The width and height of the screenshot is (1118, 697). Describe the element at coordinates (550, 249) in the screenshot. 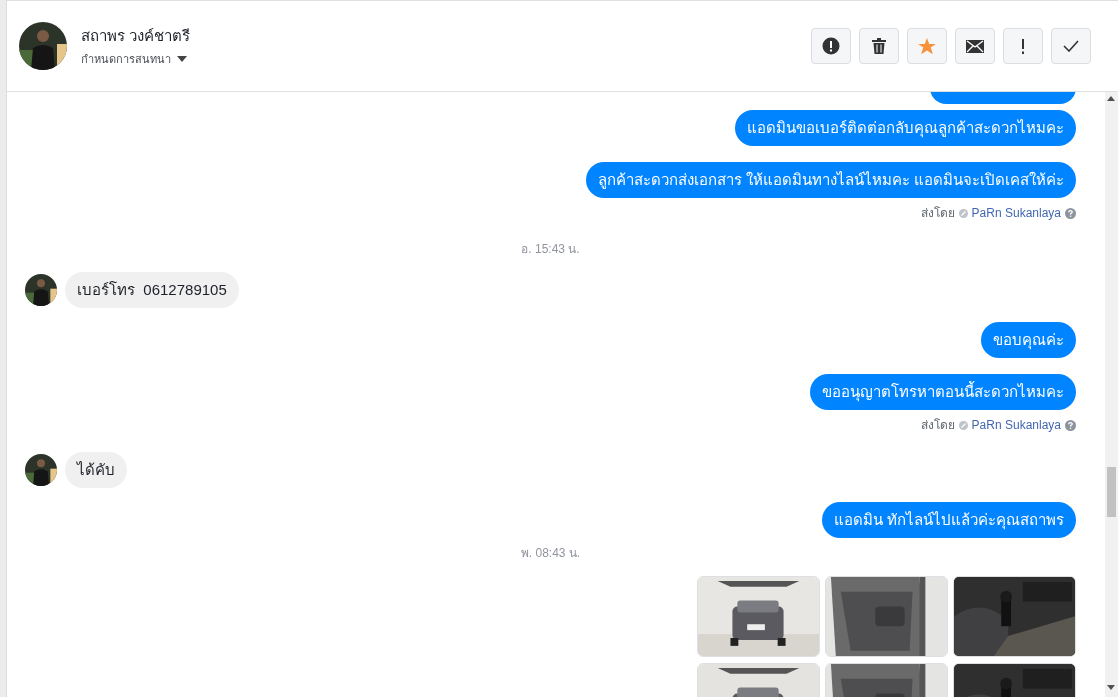

I see `timestamp: อ. 15:43 น.` at that location.